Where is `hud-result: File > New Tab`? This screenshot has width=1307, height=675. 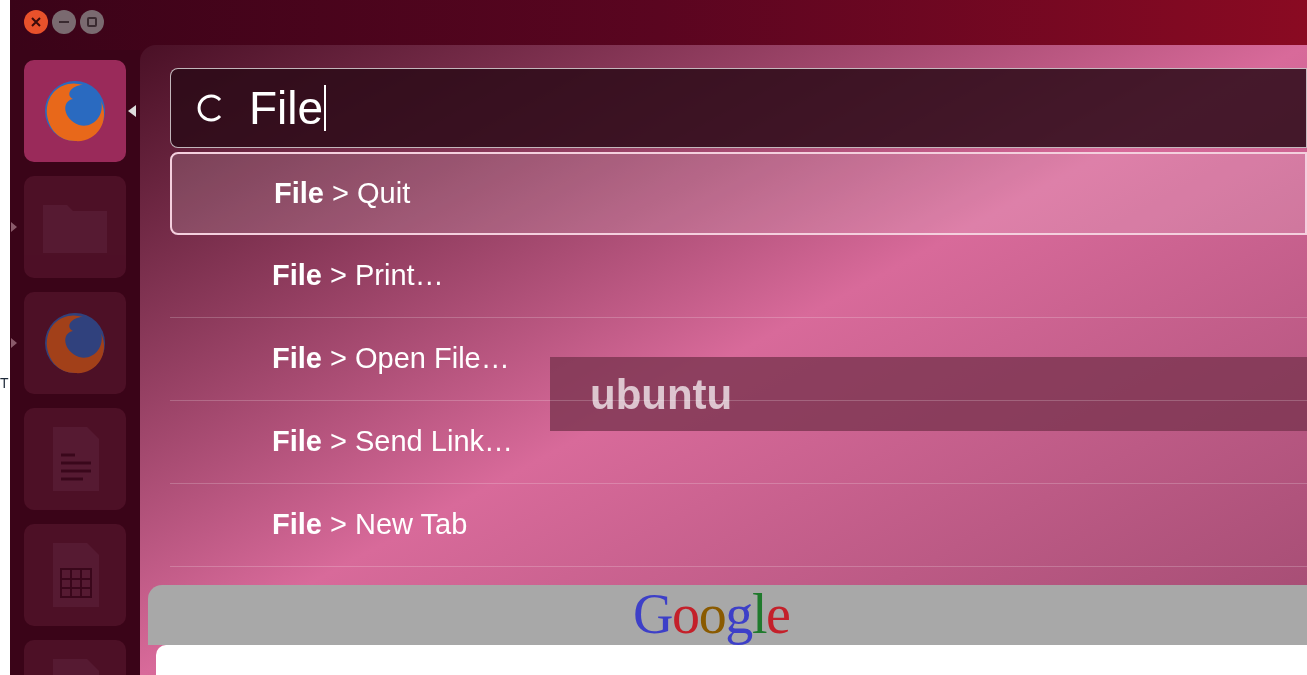
hud-result: File > New Tab is located at coordinates (370, 525).